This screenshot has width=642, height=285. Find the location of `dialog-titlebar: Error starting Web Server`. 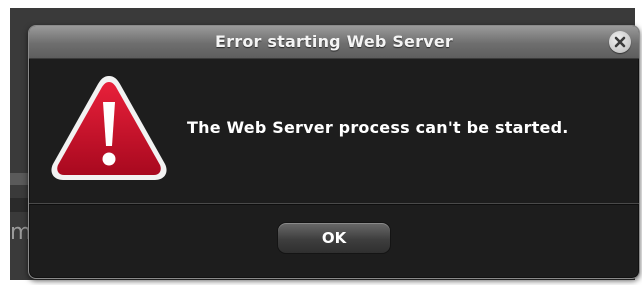

dialog-titlebar: Error starting Web Server is located at coordinates (334, 42).